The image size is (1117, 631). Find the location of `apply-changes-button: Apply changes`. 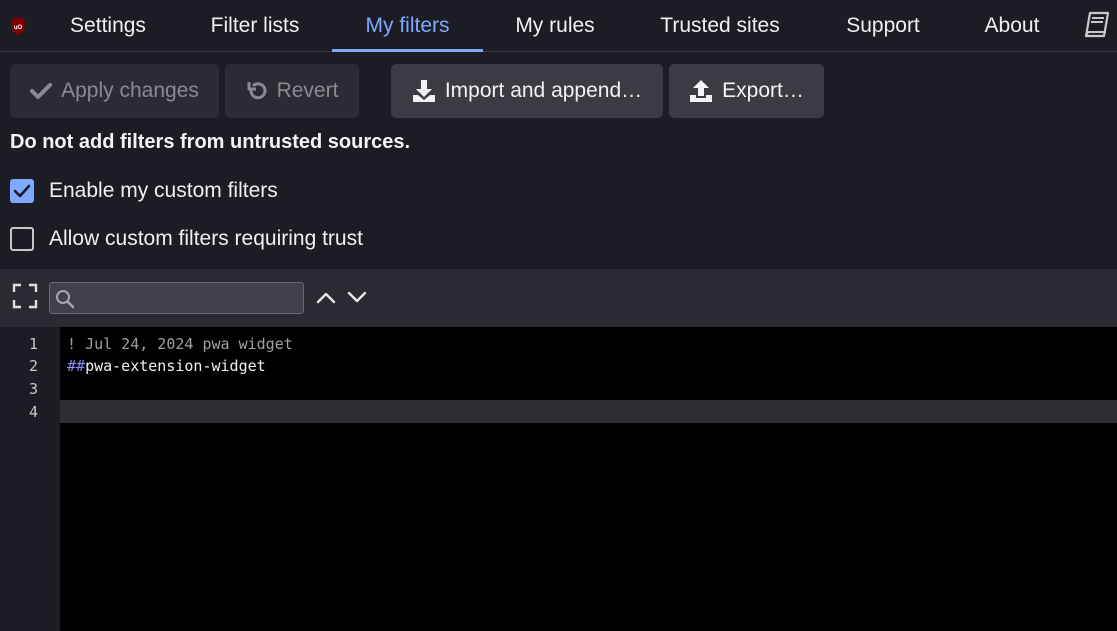

apply-changes-button: Apply changes is located at coordinates (114, 91).